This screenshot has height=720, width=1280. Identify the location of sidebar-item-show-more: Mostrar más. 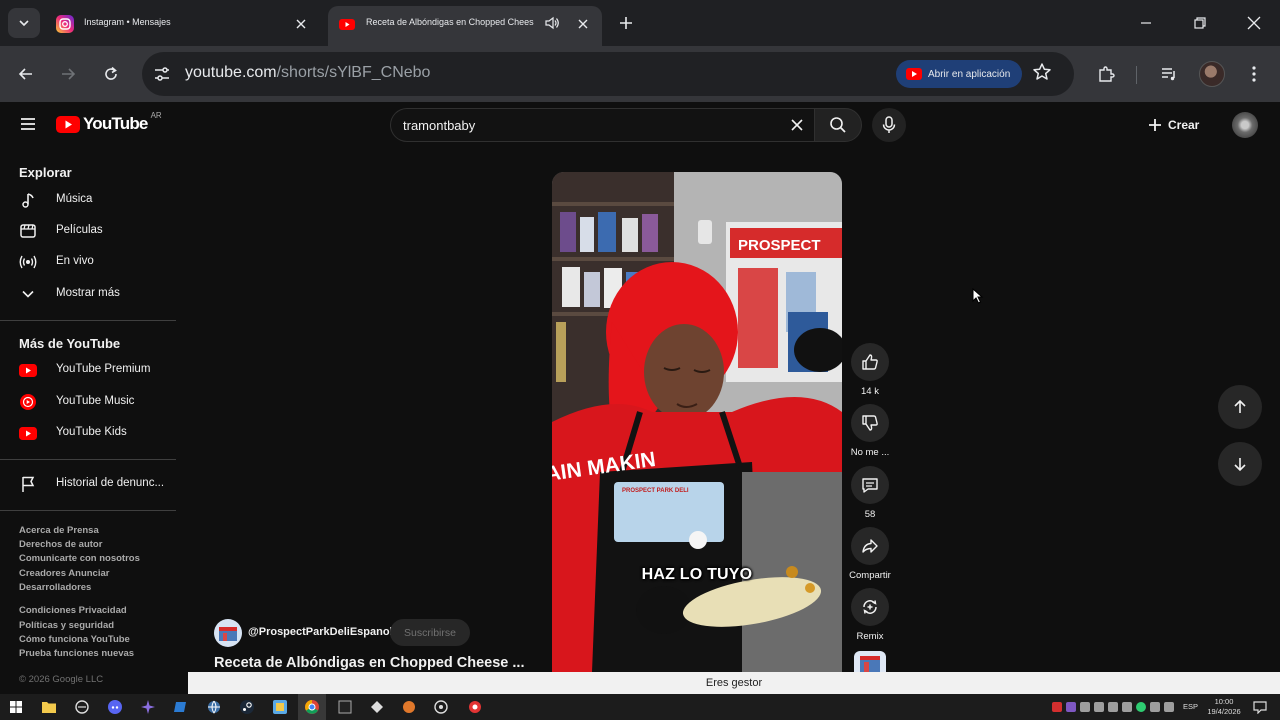
(88, 294).